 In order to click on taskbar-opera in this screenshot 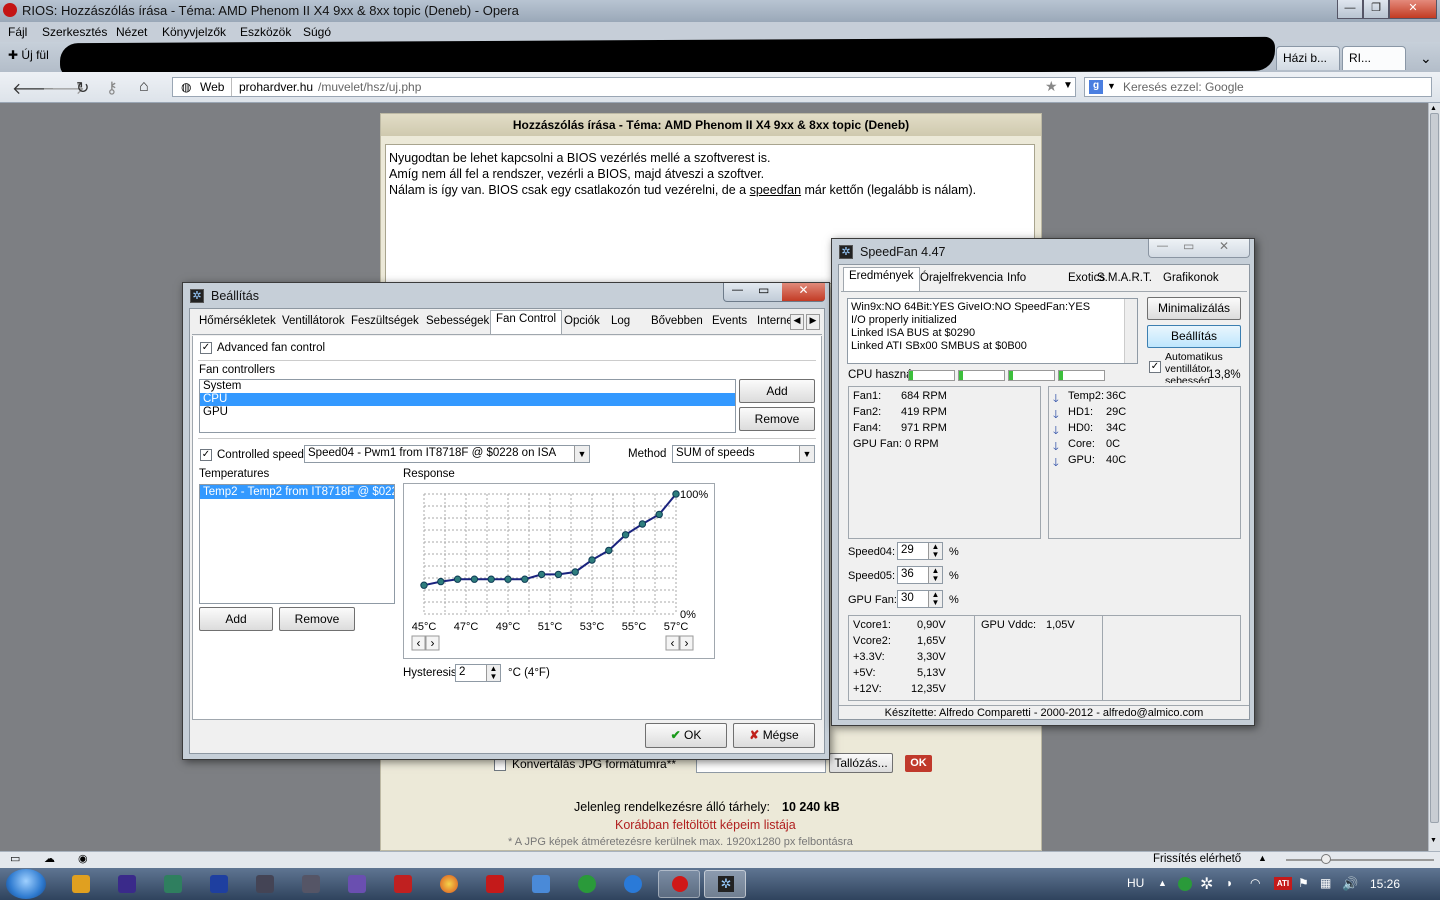, I will do `click(679, 884)`.